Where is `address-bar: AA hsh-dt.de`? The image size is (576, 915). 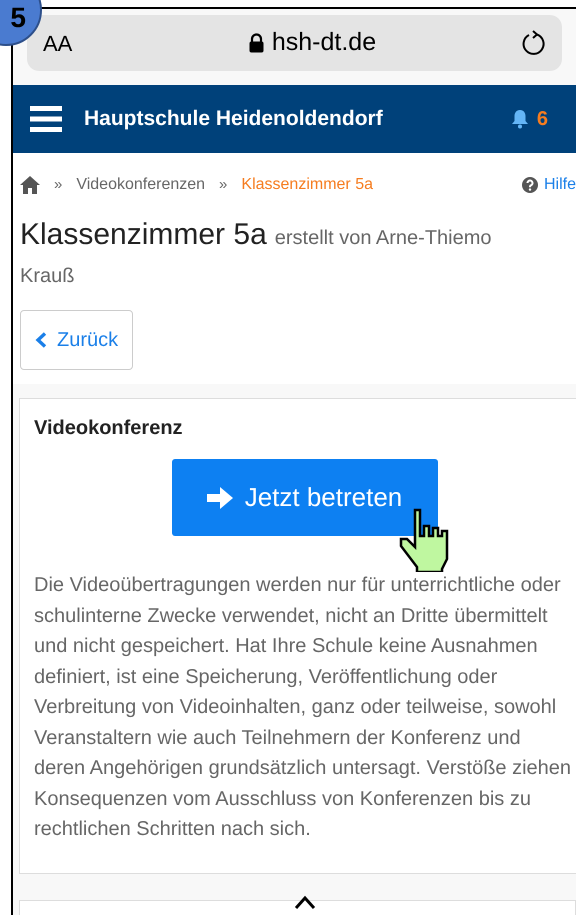 address-bar: AA hsh-dt.de is located at coordinates (294, 43).